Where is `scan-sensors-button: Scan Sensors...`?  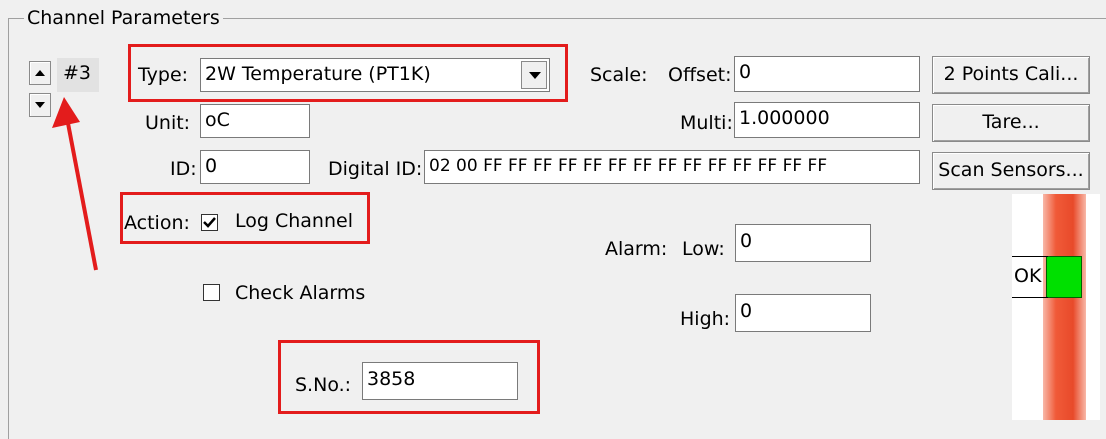 scan-sensors-button: Scan Sensors... is located at coordinates (1011, 171).